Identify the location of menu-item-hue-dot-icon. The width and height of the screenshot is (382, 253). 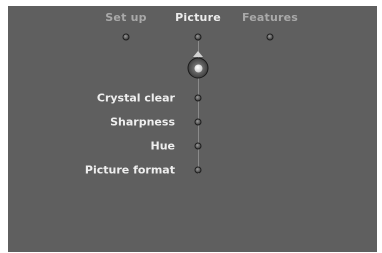
(198, 146).